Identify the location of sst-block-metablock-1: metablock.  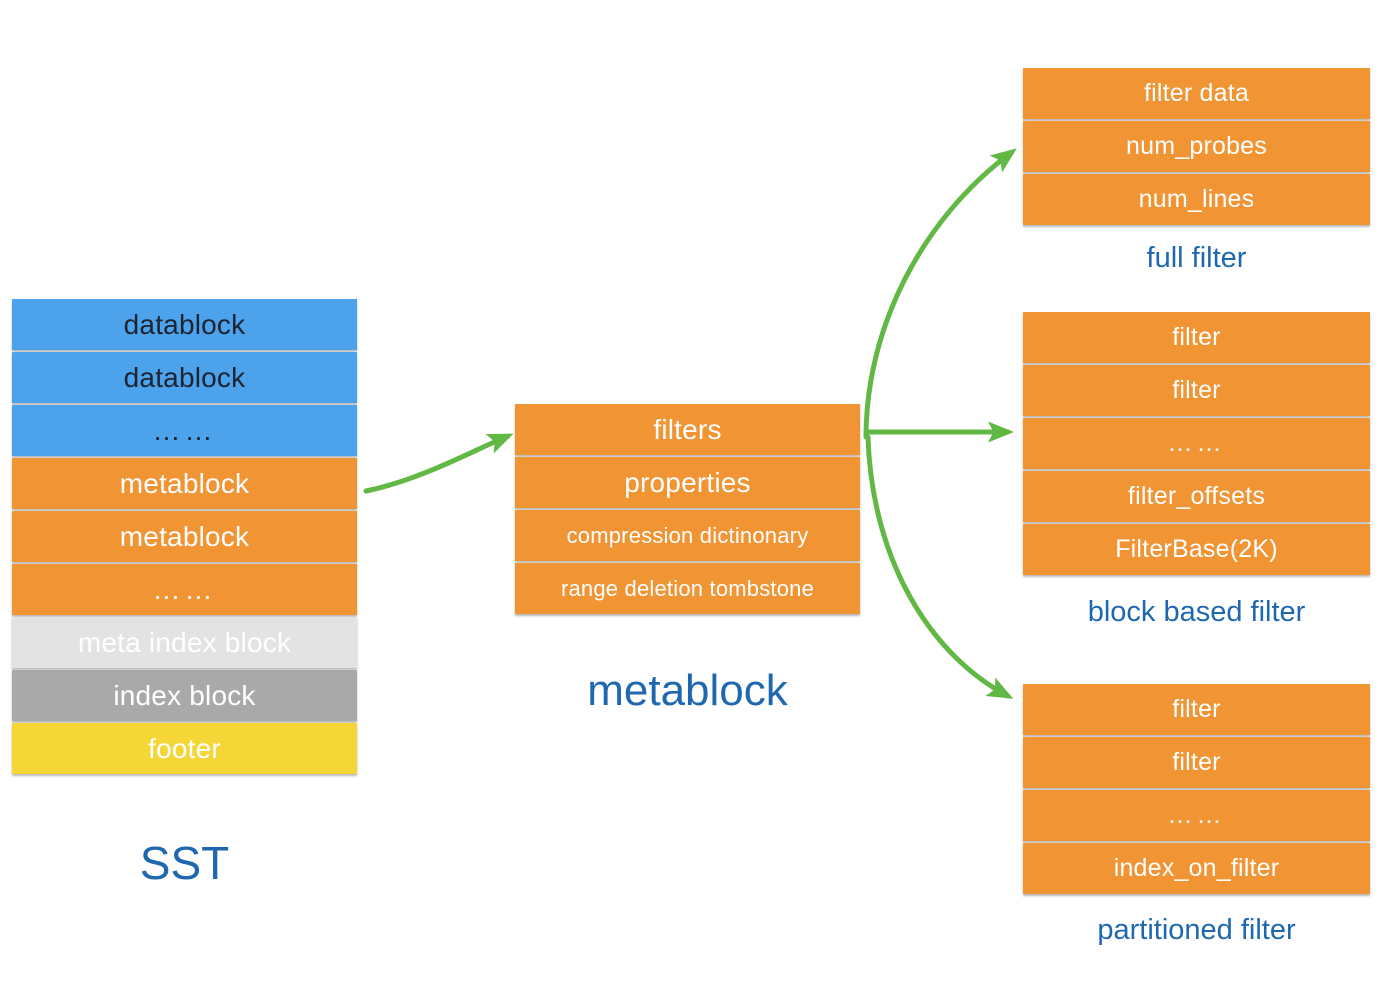
(184, 483).